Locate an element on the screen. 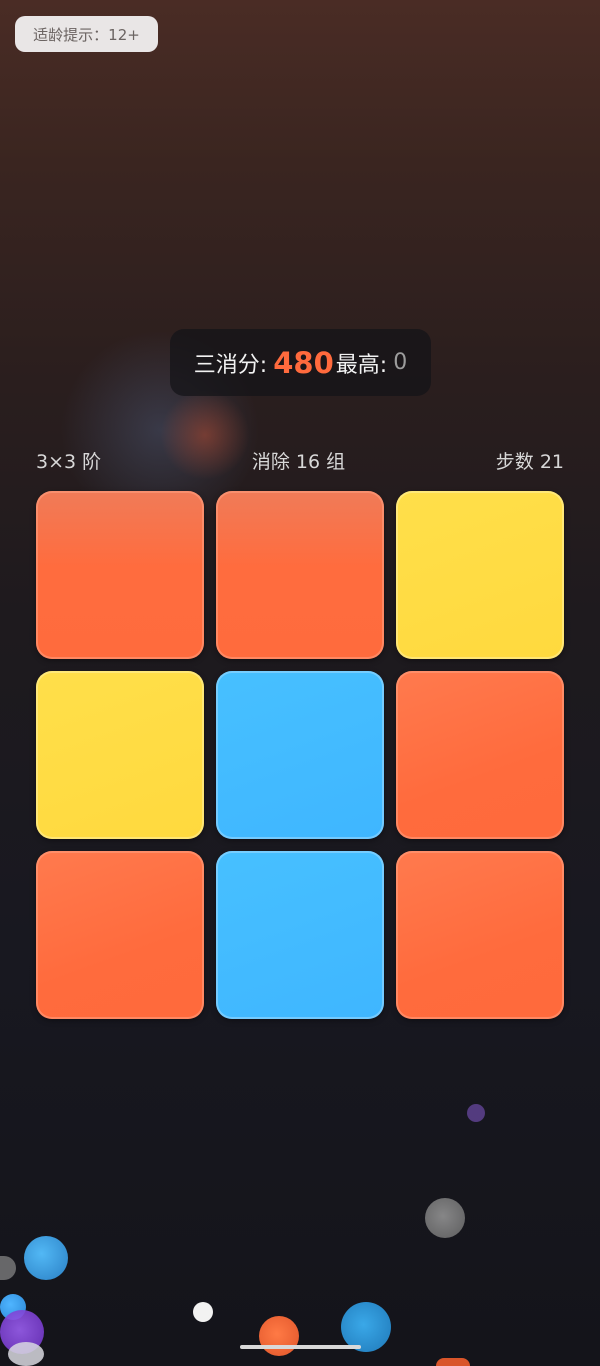 Image resolution: width=600 pixels, height=1366 pixels. steps-label: 步数 21 is located at coordinates (529, 461).